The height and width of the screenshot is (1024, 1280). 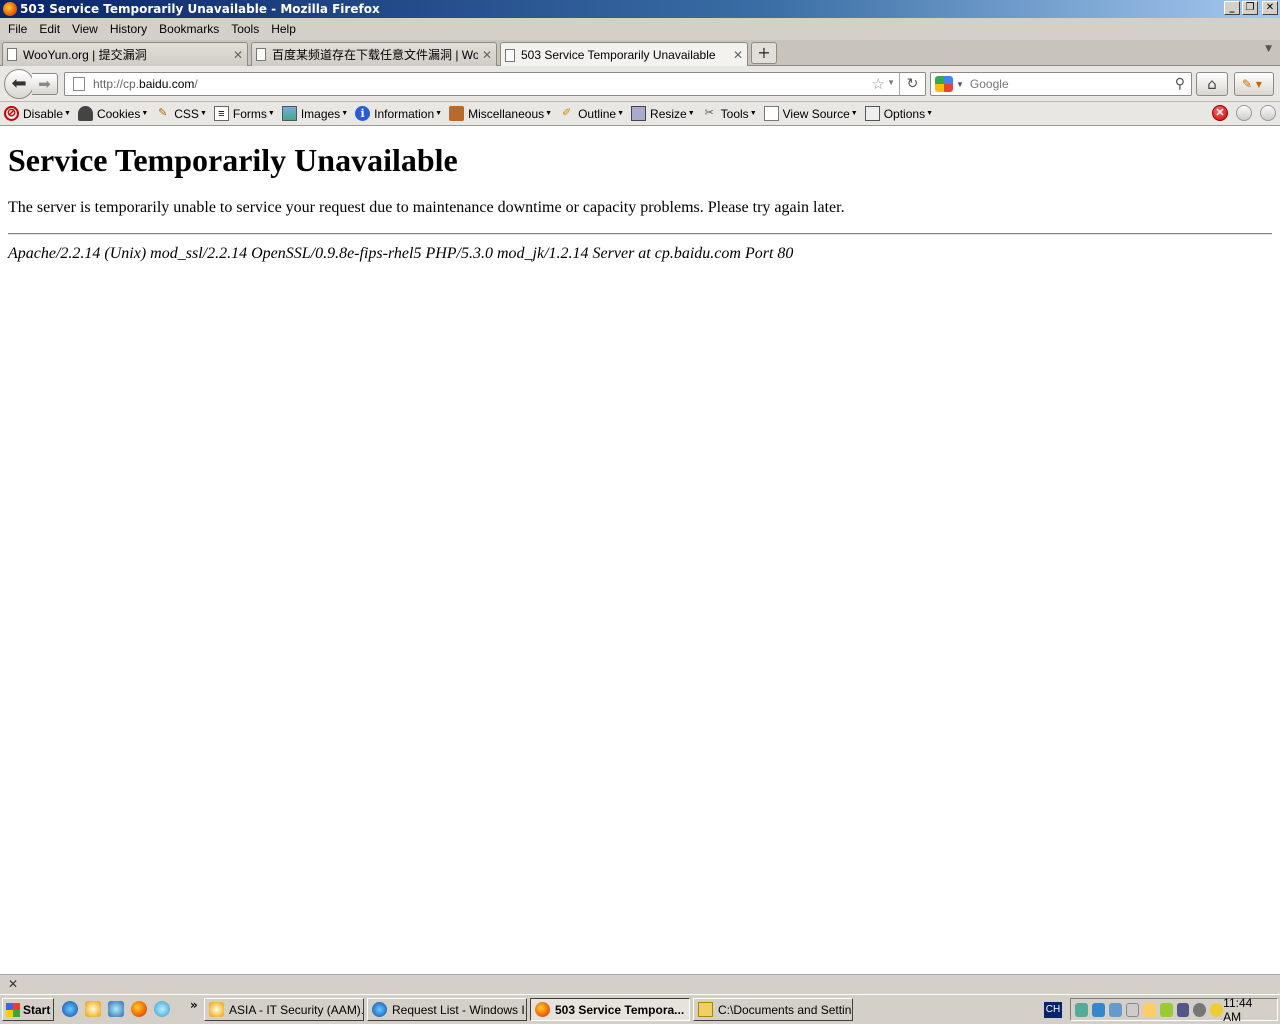 What do you see at coordinates (1212, 84) in the screenshot?
I see `home-button: ⌂` at bounding box center [1212, 84].